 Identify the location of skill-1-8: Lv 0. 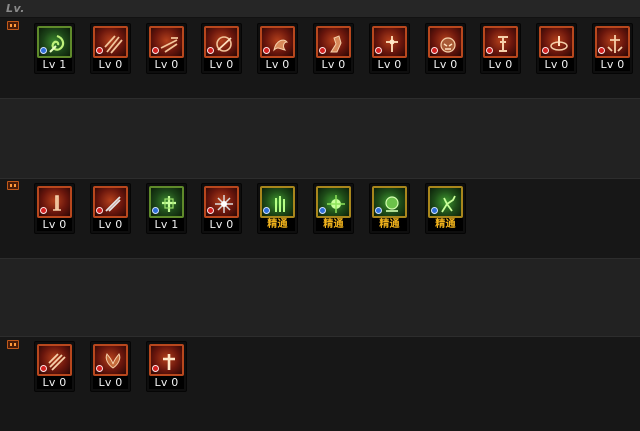
(445, 48).